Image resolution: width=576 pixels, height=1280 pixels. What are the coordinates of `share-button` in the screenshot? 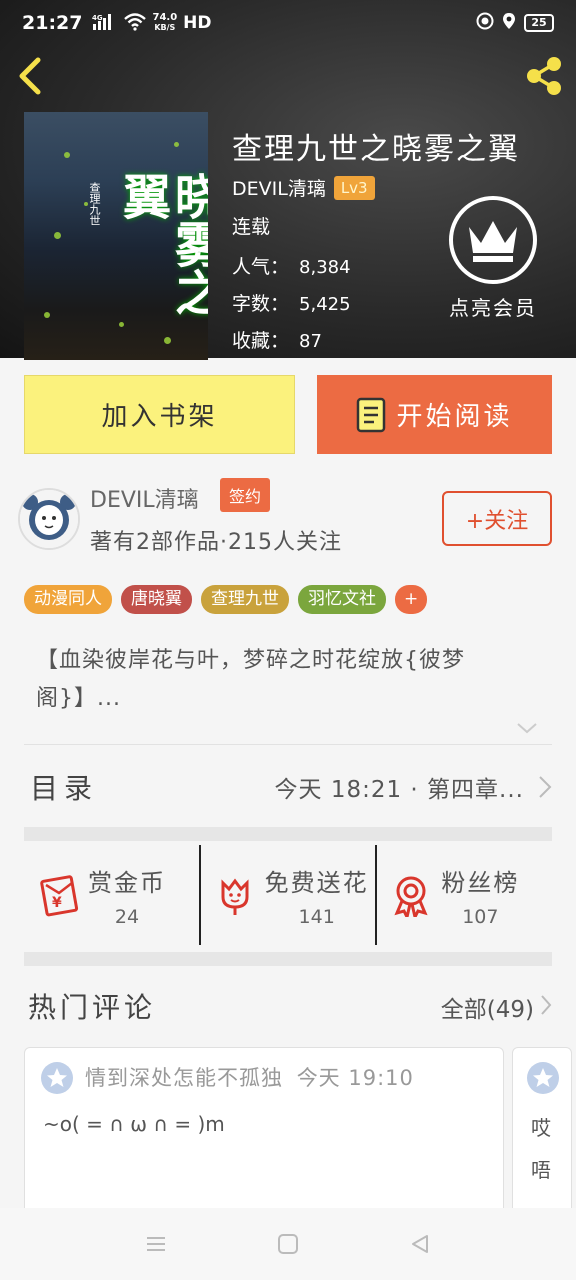 It's located at (544, 76).